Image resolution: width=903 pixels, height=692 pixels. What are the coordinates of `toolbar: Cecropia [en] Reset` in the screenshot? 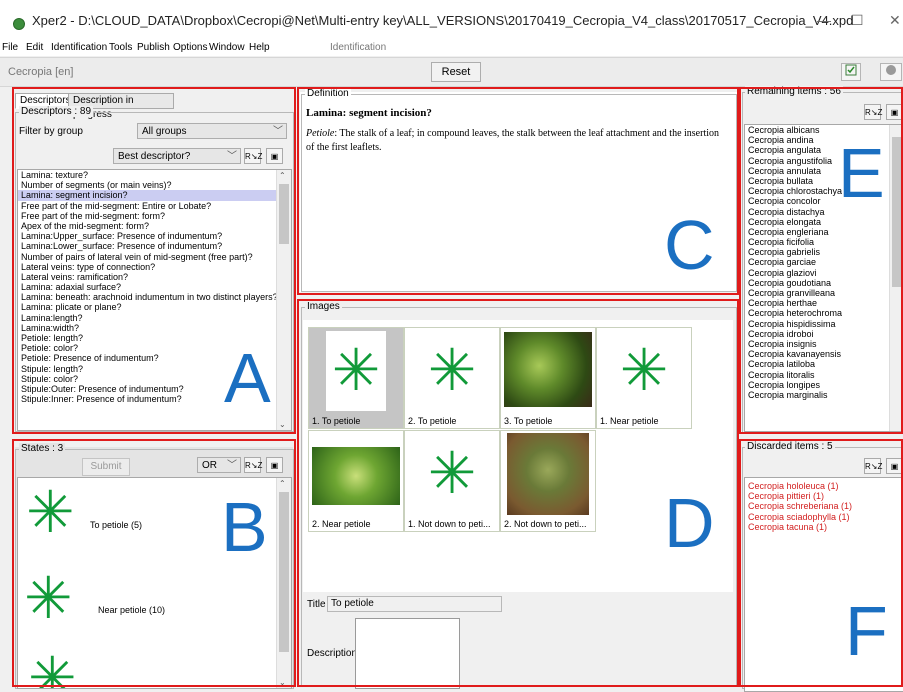 It's located at (451, 72).